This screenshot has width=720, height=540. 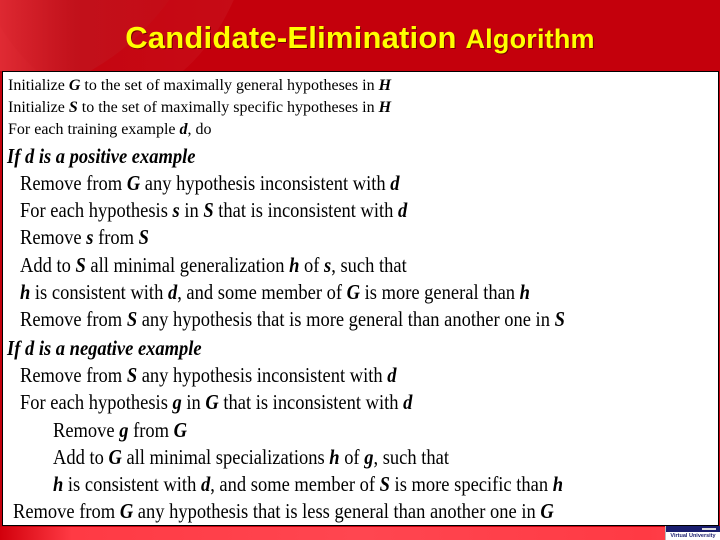 What do you see at coordinates (101, 156) in the screenshot?
I see `positive-case-heading: If d is a positive example` at bounding box center [101, 156].